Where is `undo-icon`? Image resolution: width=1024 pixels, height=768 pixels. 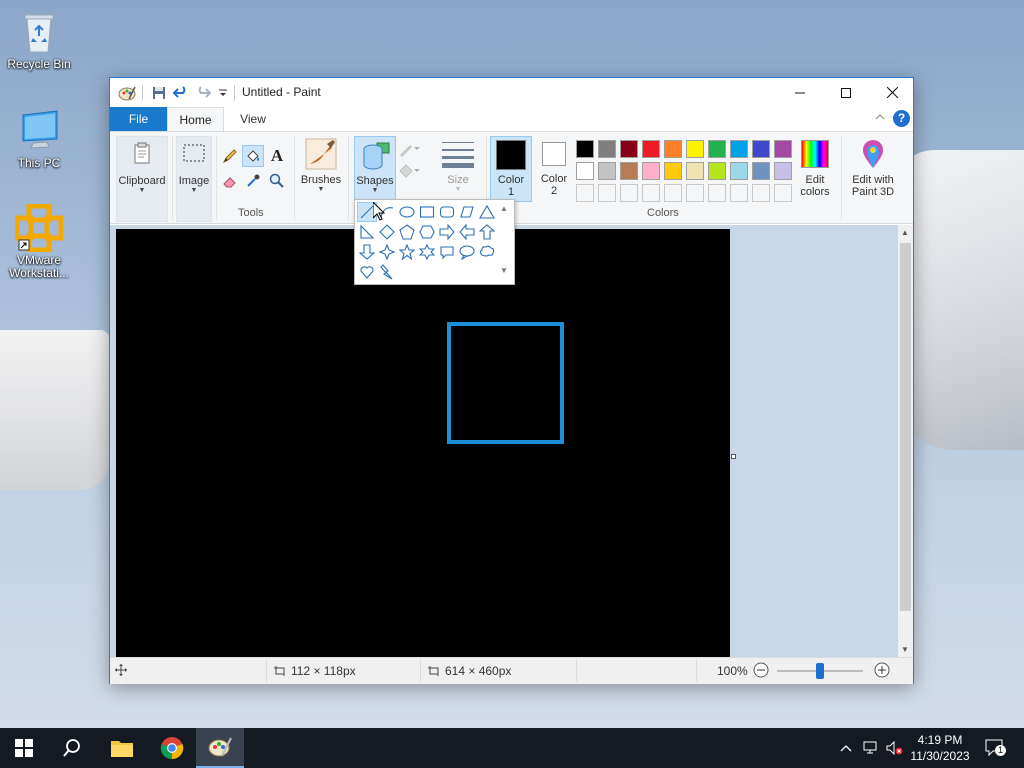 undo-icon is located at coordinates (181, 93).